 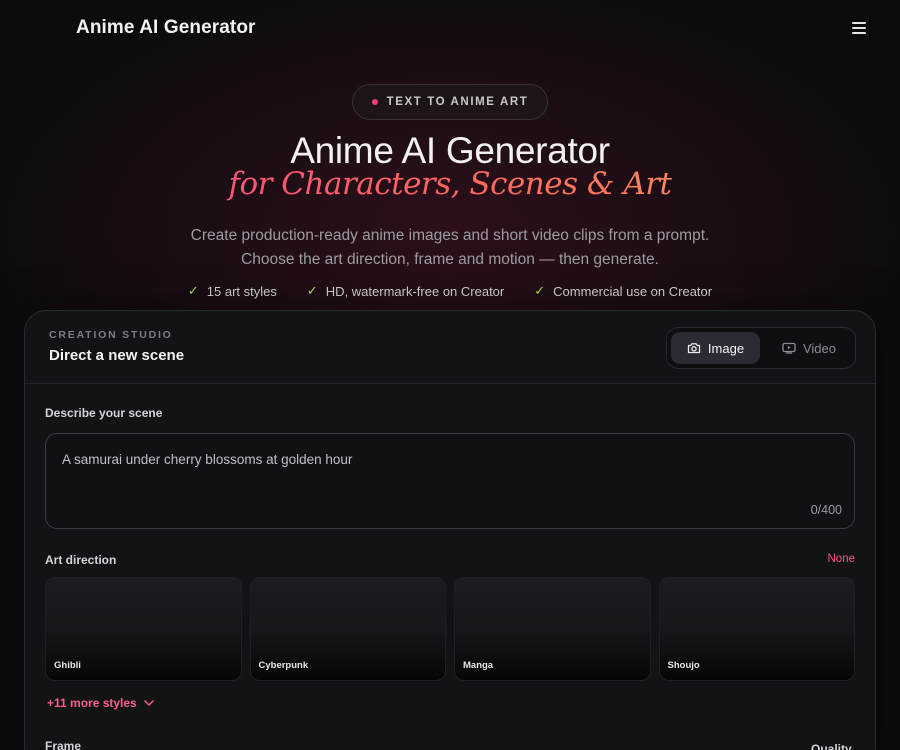 I want to click on more-styles-button: +11 more styles, so click(x=100, y=703).